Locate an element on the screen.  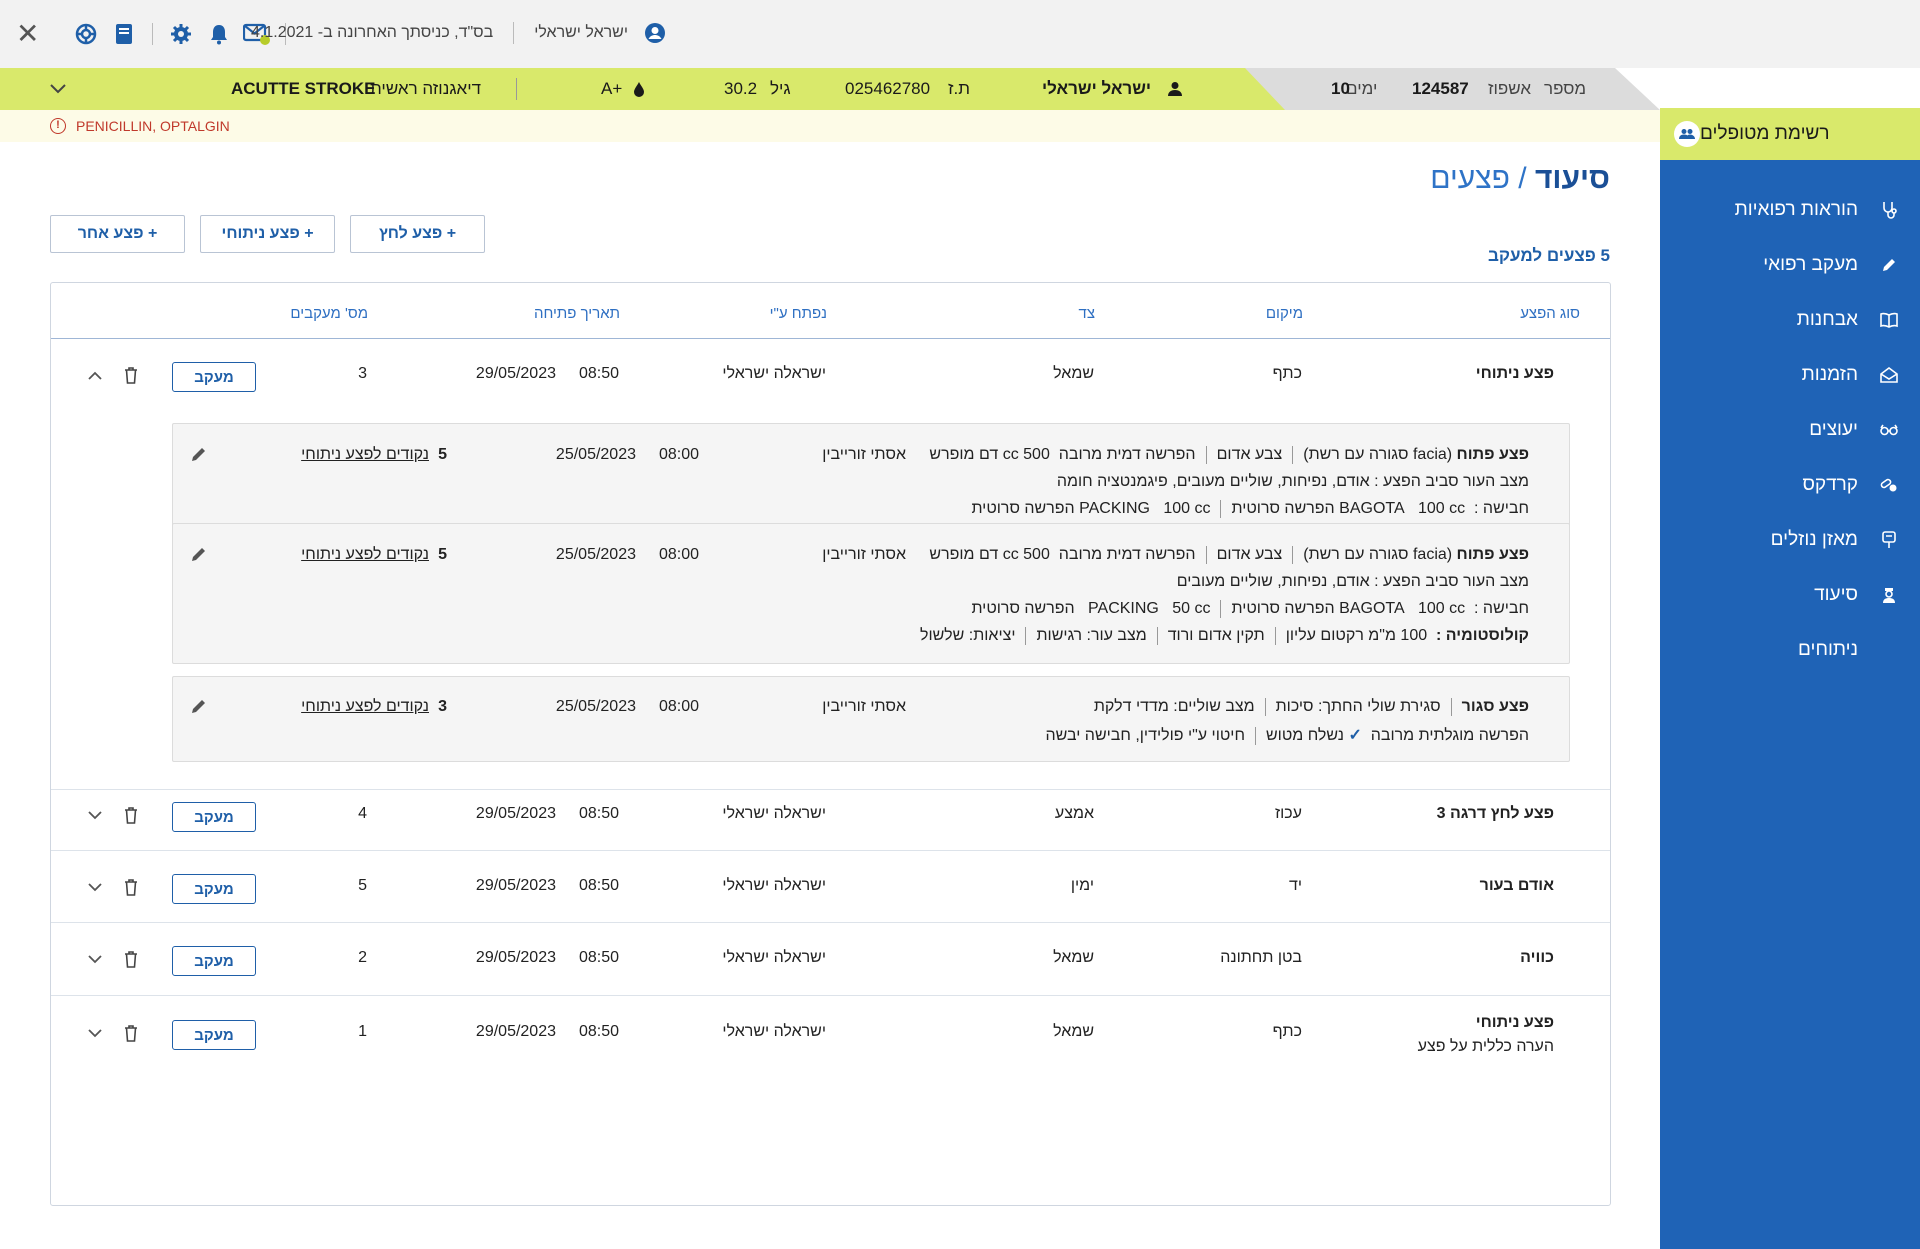
add-surgical-wound-button: + פצע ניתוחי is located at coordinates (267, 234).